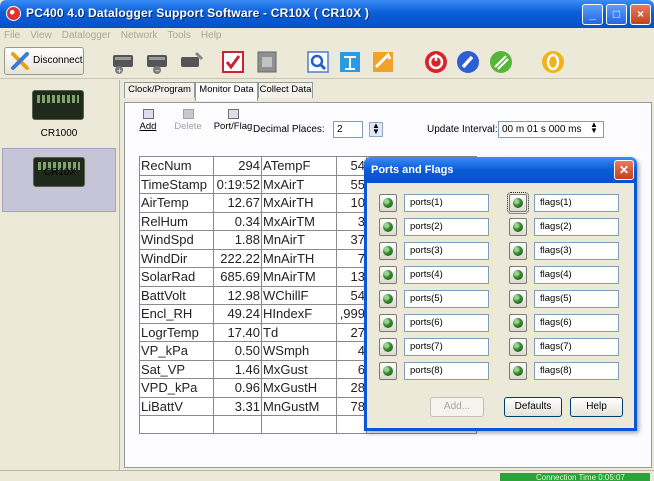  Describe the element at coordinates (176, 240) in the screenshot. I see `field-name-cell: WindSpd` at that location.